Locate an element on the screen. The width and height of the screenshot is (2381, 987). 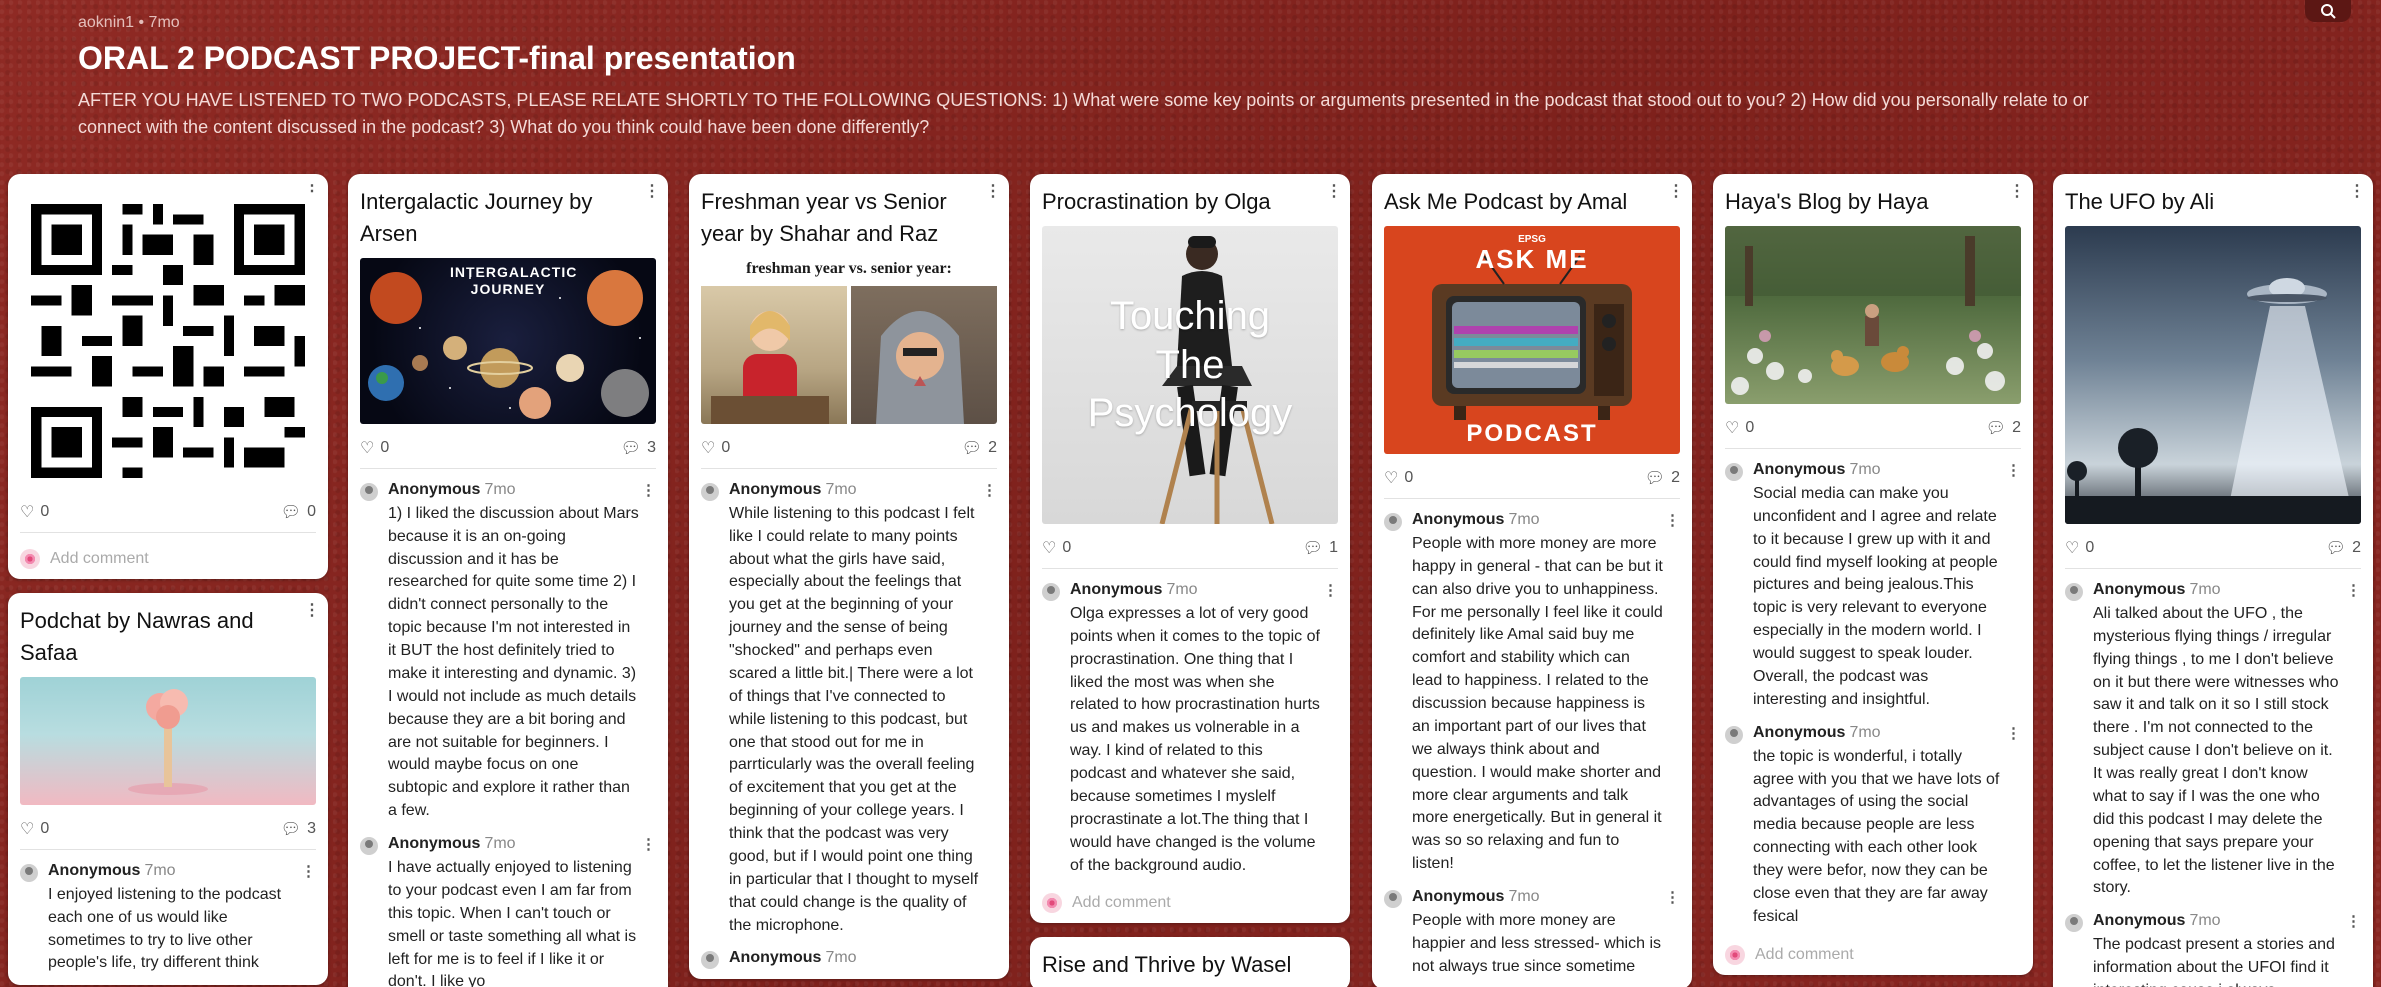
add-comment-placeholder: Add comment is located at coordinates (1121, 903).